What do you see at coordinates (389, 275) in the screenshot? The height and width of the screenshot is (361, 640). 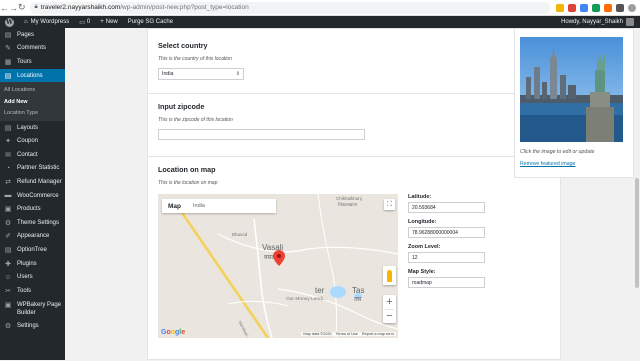 I see `street-view-pegman-icon` at bounding box center [389, 275].